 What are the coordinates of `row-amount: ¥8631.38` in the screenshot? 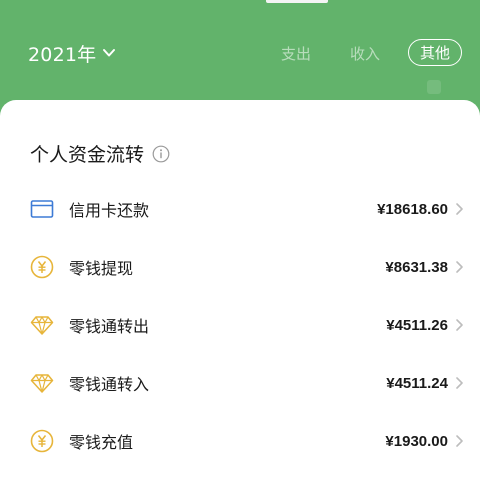 It's located at (416, 267).